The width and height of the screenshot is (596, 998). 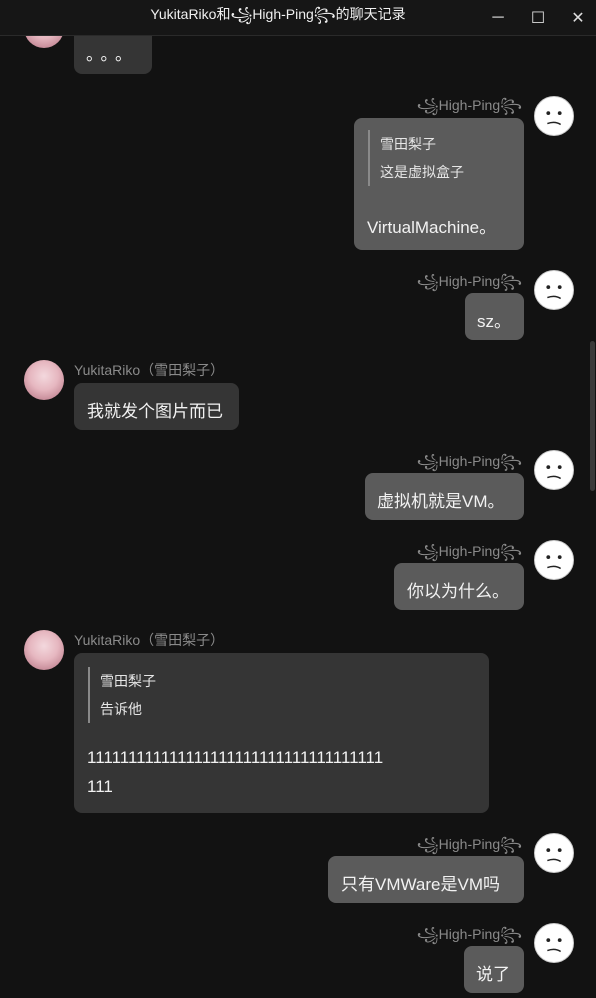 I want to click on message-bubble: 你以为什么。, so click(x=459, y=586).